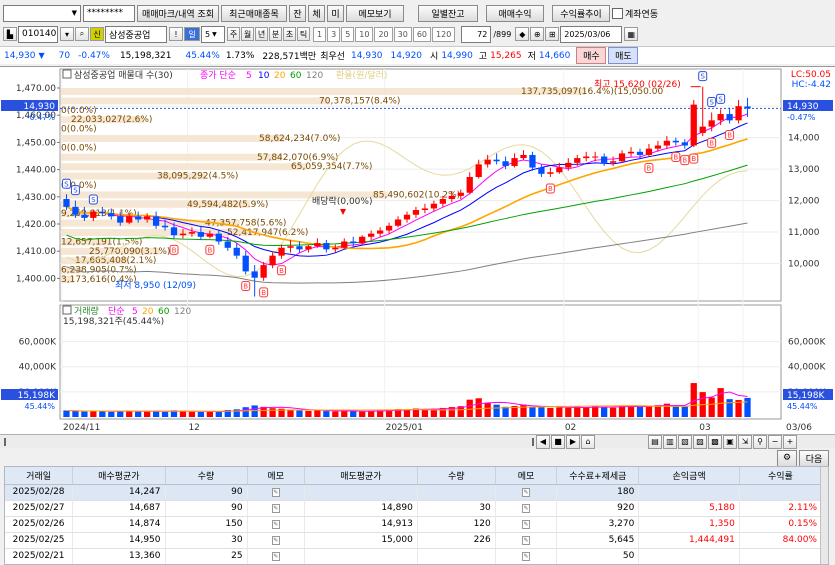  I want to click on scroll-next-button: ▶, so click(573, 441).